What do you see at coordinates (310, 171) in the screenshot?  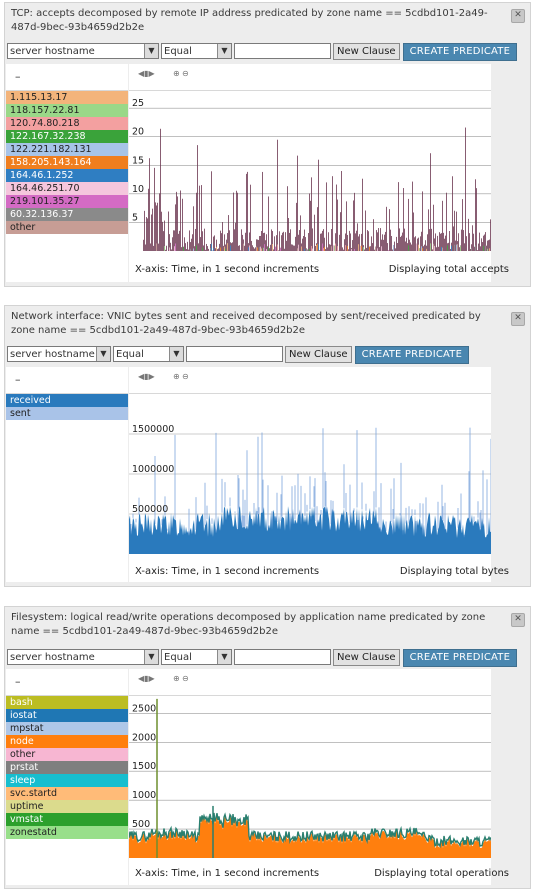 I see `accepts-plot: 5 10 15 20 25` at bounding box center [310, 171].